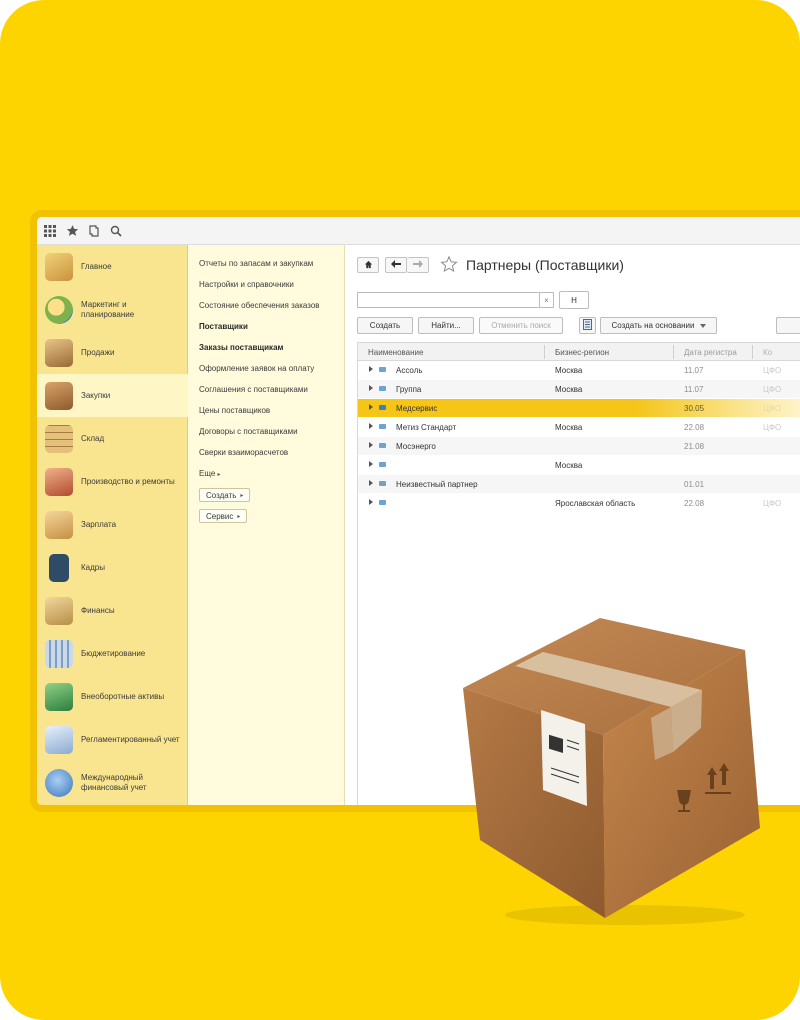  I want to click on column-header-name: Наименование, so click(395, 352).